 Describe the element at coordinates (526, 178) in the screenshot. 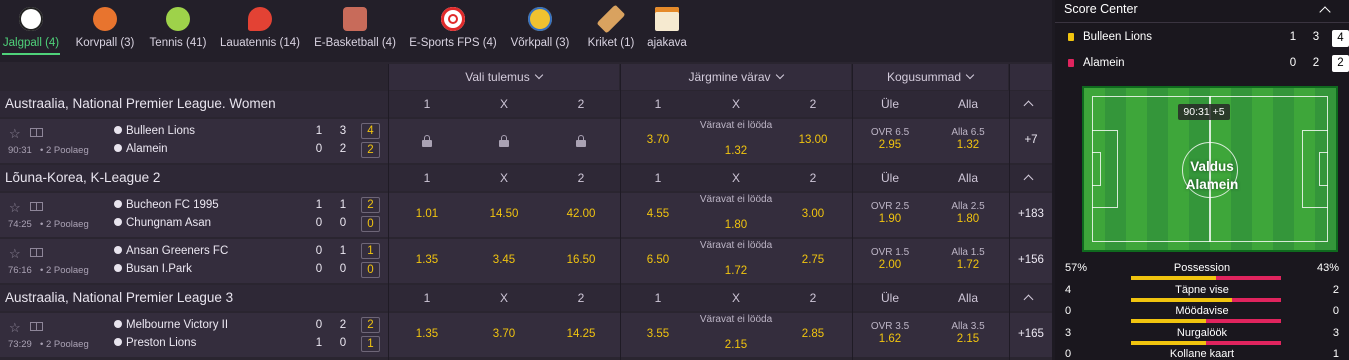

I see `league-header: Lõuna-Korea, K-League 2 1 X 2 1 X 2 Üle Alla` at that location.